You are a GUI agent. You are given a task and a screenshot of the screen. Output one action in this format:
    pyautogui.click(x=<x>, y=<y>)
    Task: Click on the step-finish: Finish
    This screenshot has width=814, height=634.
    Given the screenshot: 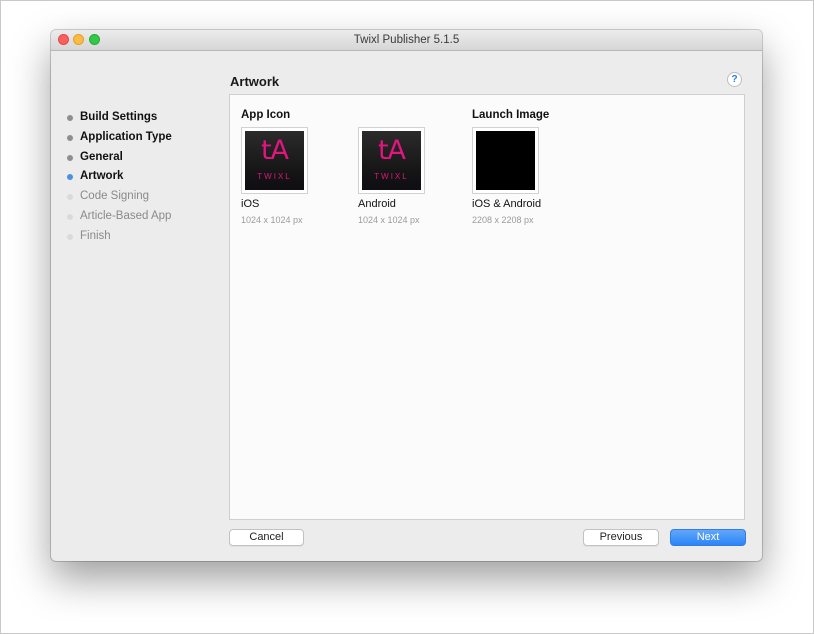 What is the action you would take?
    pyautogui.click(x=118, y=237)
    